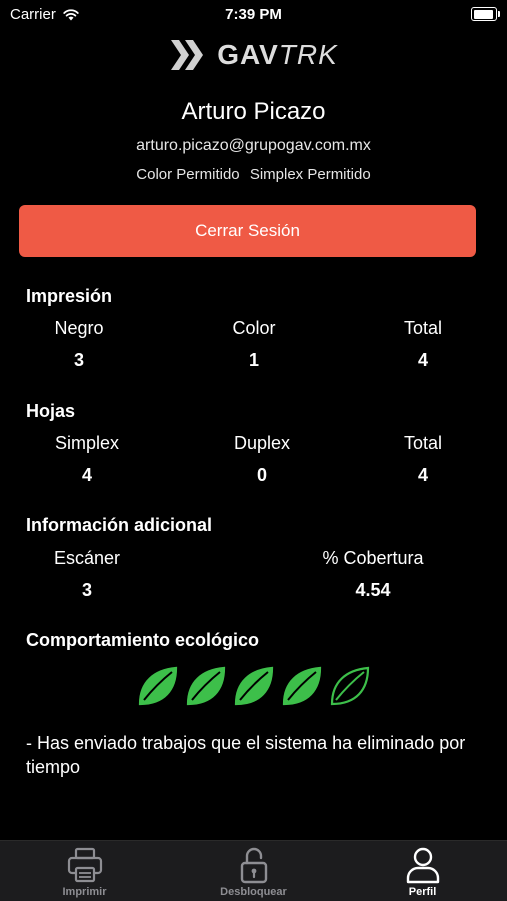  Describe the element at coordinates (87, 443) in the screenshot. I see `simplex-label: Simplex` at that location.